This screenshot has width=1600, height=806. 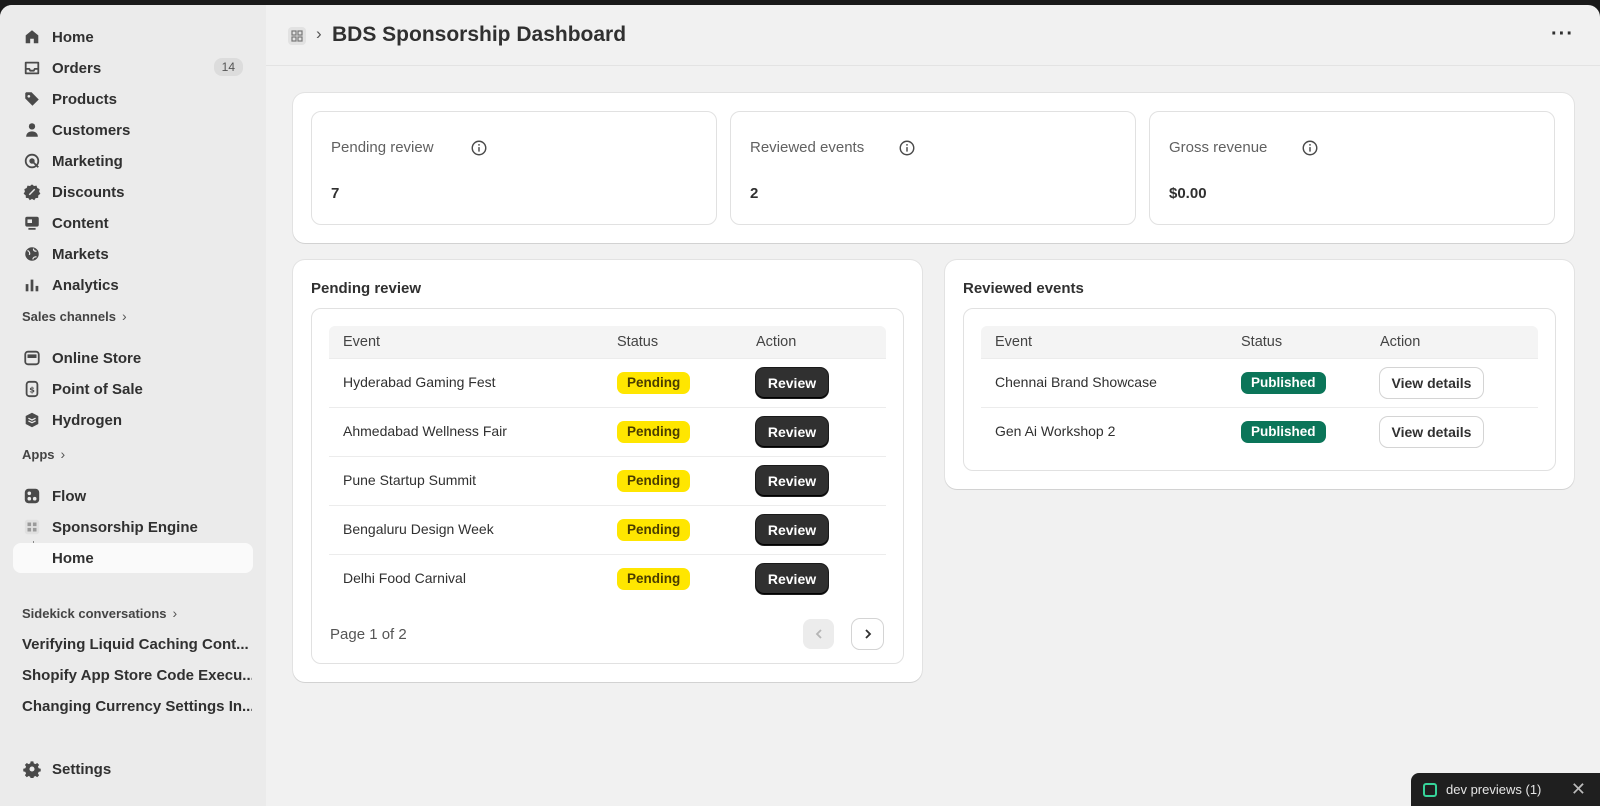 I want to click on table-row: Gen Ai Workshop 2 Published View details, so click(x=1259, y=431).